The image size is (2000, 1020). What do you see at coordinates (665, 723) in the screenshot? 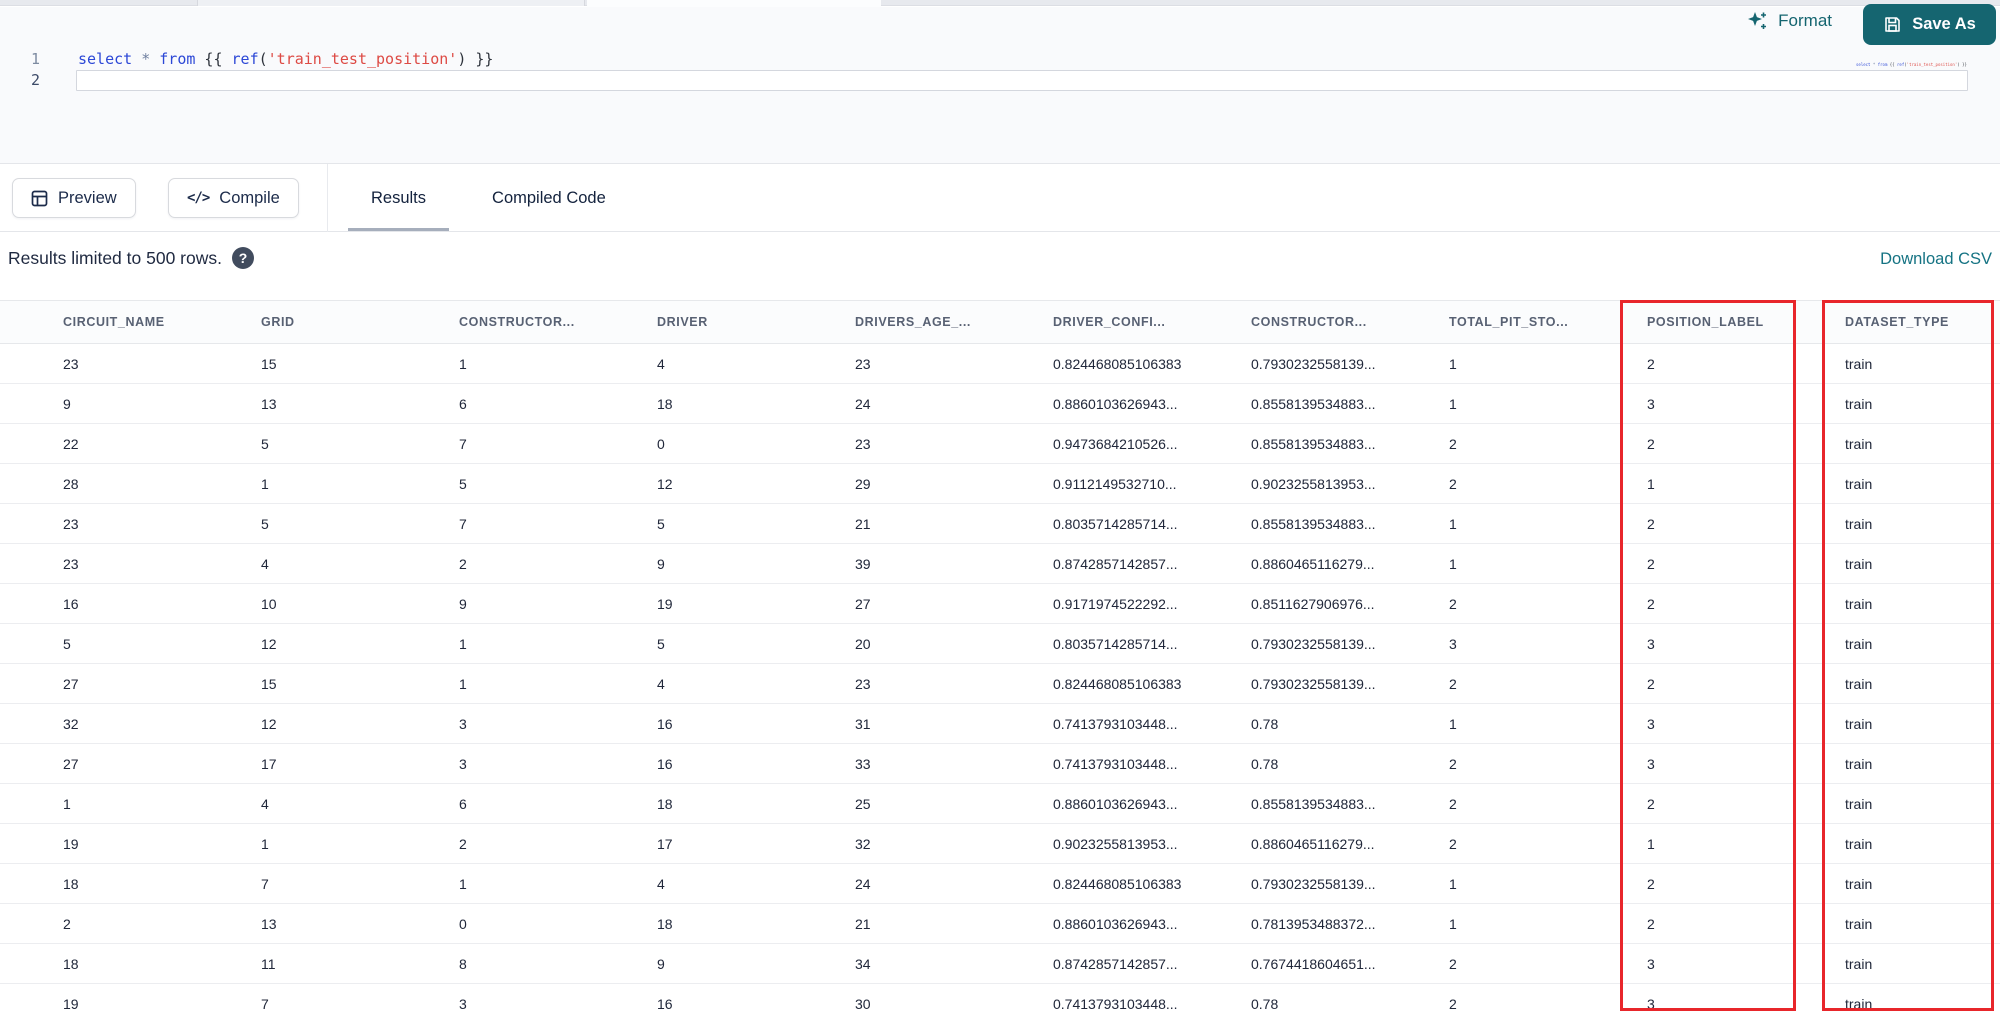
I see `table-cell: 16` at bounding box center [665, 723].